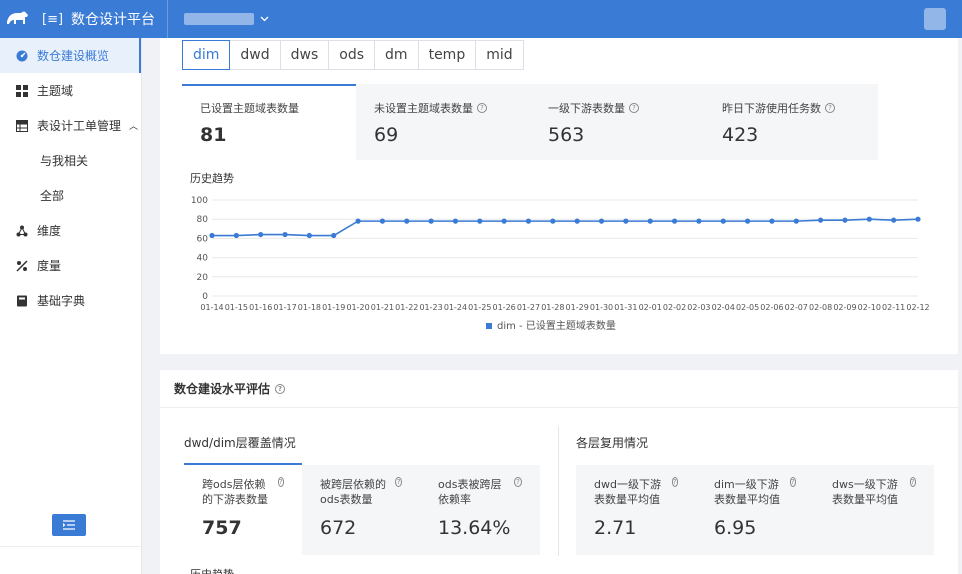 The height and width of the screenshot is (574, 962). I want to click on x-tick-label: 01-22, so click(406, 307).